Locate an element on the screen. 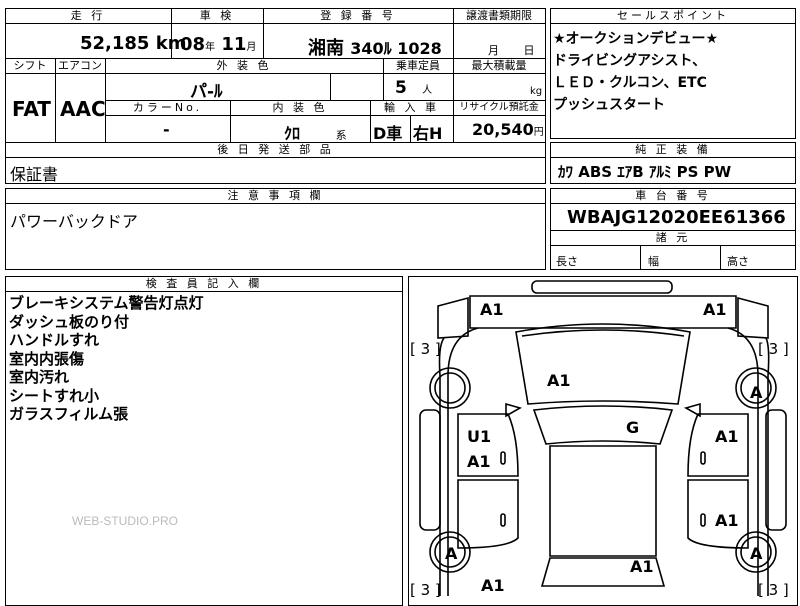  label-bracket-tl: [ 3 ] is located at coordinates (425, 349).